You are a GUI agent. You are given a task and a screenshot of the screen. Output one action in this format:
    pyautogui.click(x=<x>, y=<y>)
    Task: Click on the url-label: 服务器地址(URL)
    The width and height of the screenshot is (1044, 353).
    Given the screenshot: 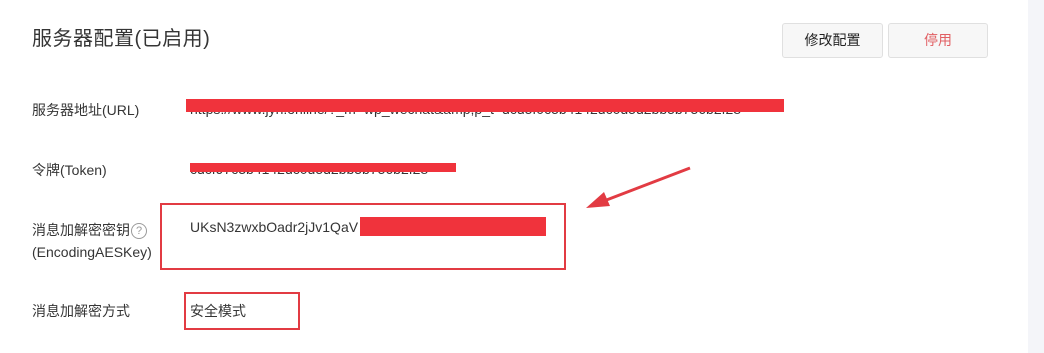 What is the action you would take?
    pyautogui.click(x=86, y=110)
    